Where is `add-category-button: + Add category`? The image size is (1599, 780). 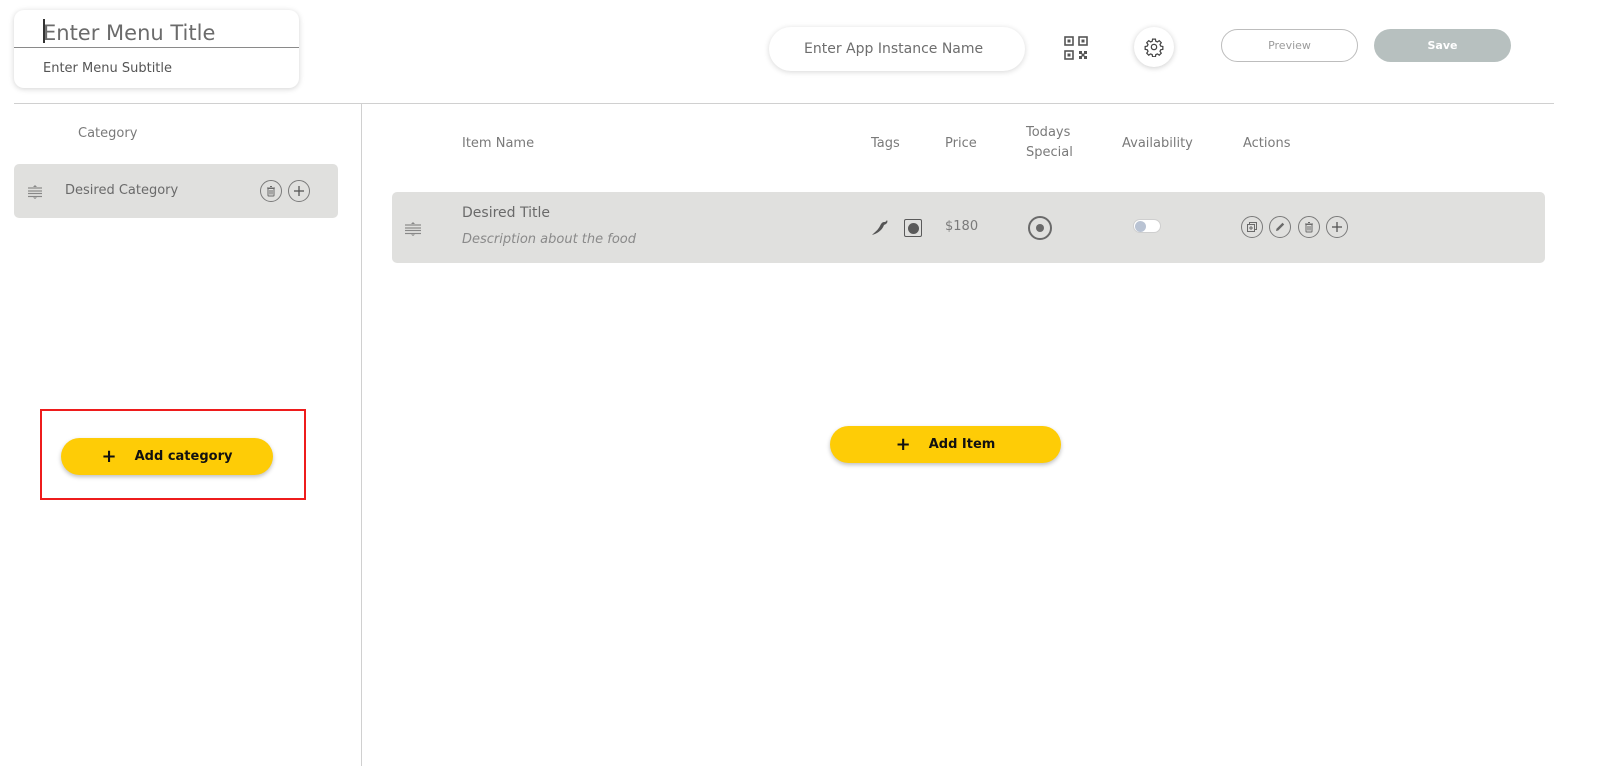
add-category-button: + Add category is located at coordinates (167, 456).